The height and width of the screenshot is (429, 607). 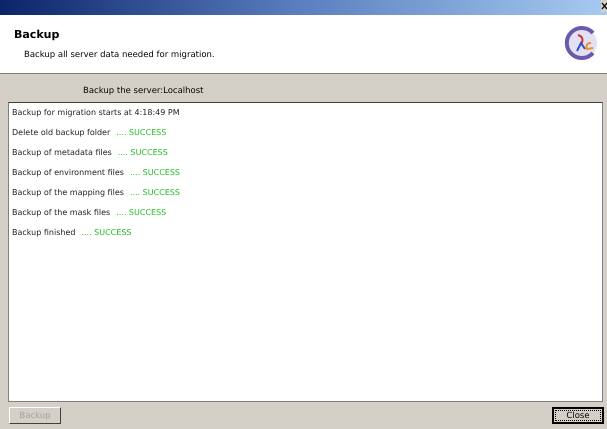 What do you see at coordinates (90, 132) in the screenshot?
I see `log-line: Delete old backup folder .... SUCCESS` at bounding box center [90, 132].